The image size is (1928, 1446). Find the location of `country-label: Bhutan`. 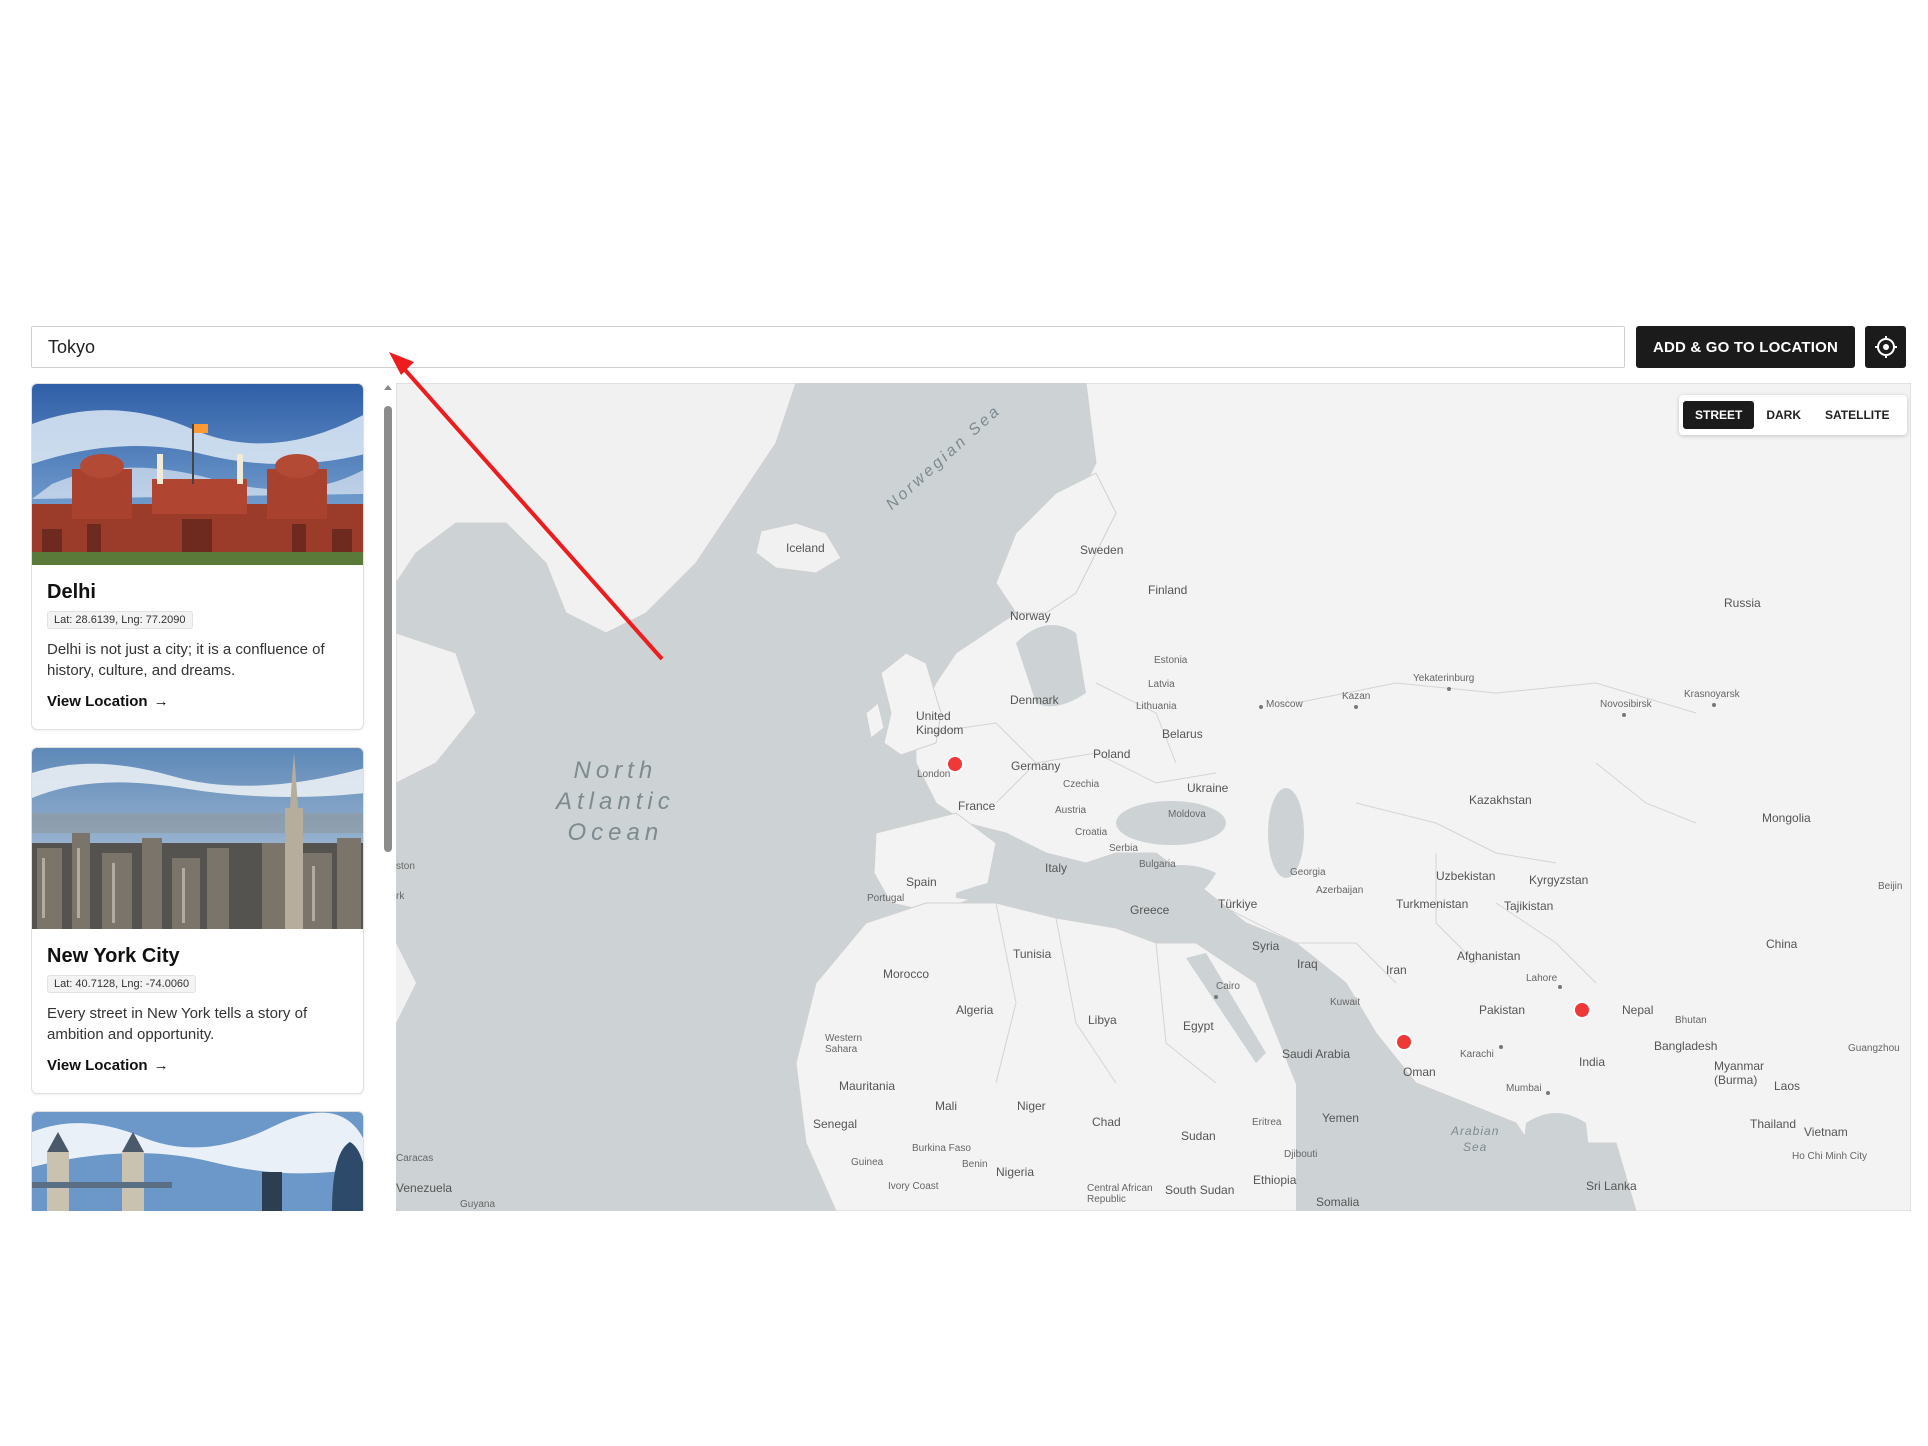

country-label: Bhutan is located at coordinates (1691, 1020).